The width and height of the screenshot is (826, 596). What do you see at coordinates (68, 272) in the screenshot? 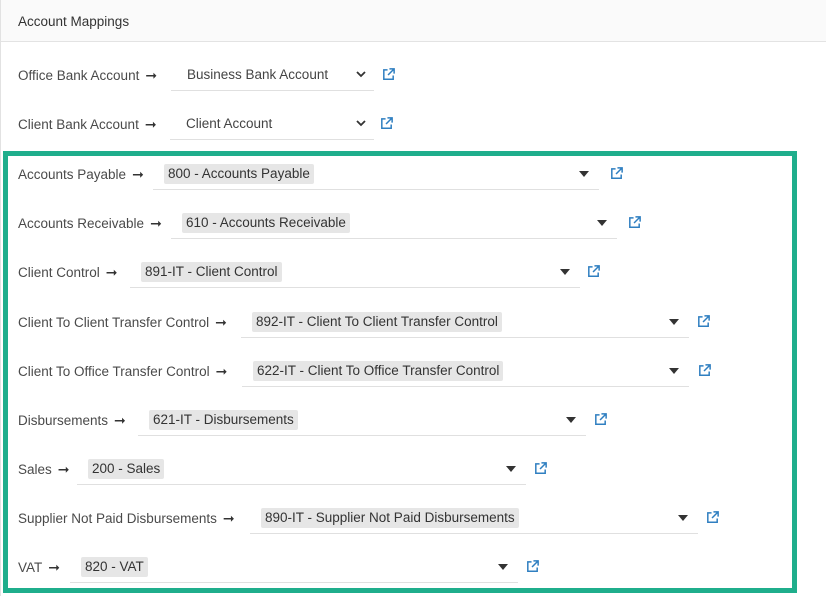
I see `mapping-label: Client Control ➞` at bounding box center [68, 272].